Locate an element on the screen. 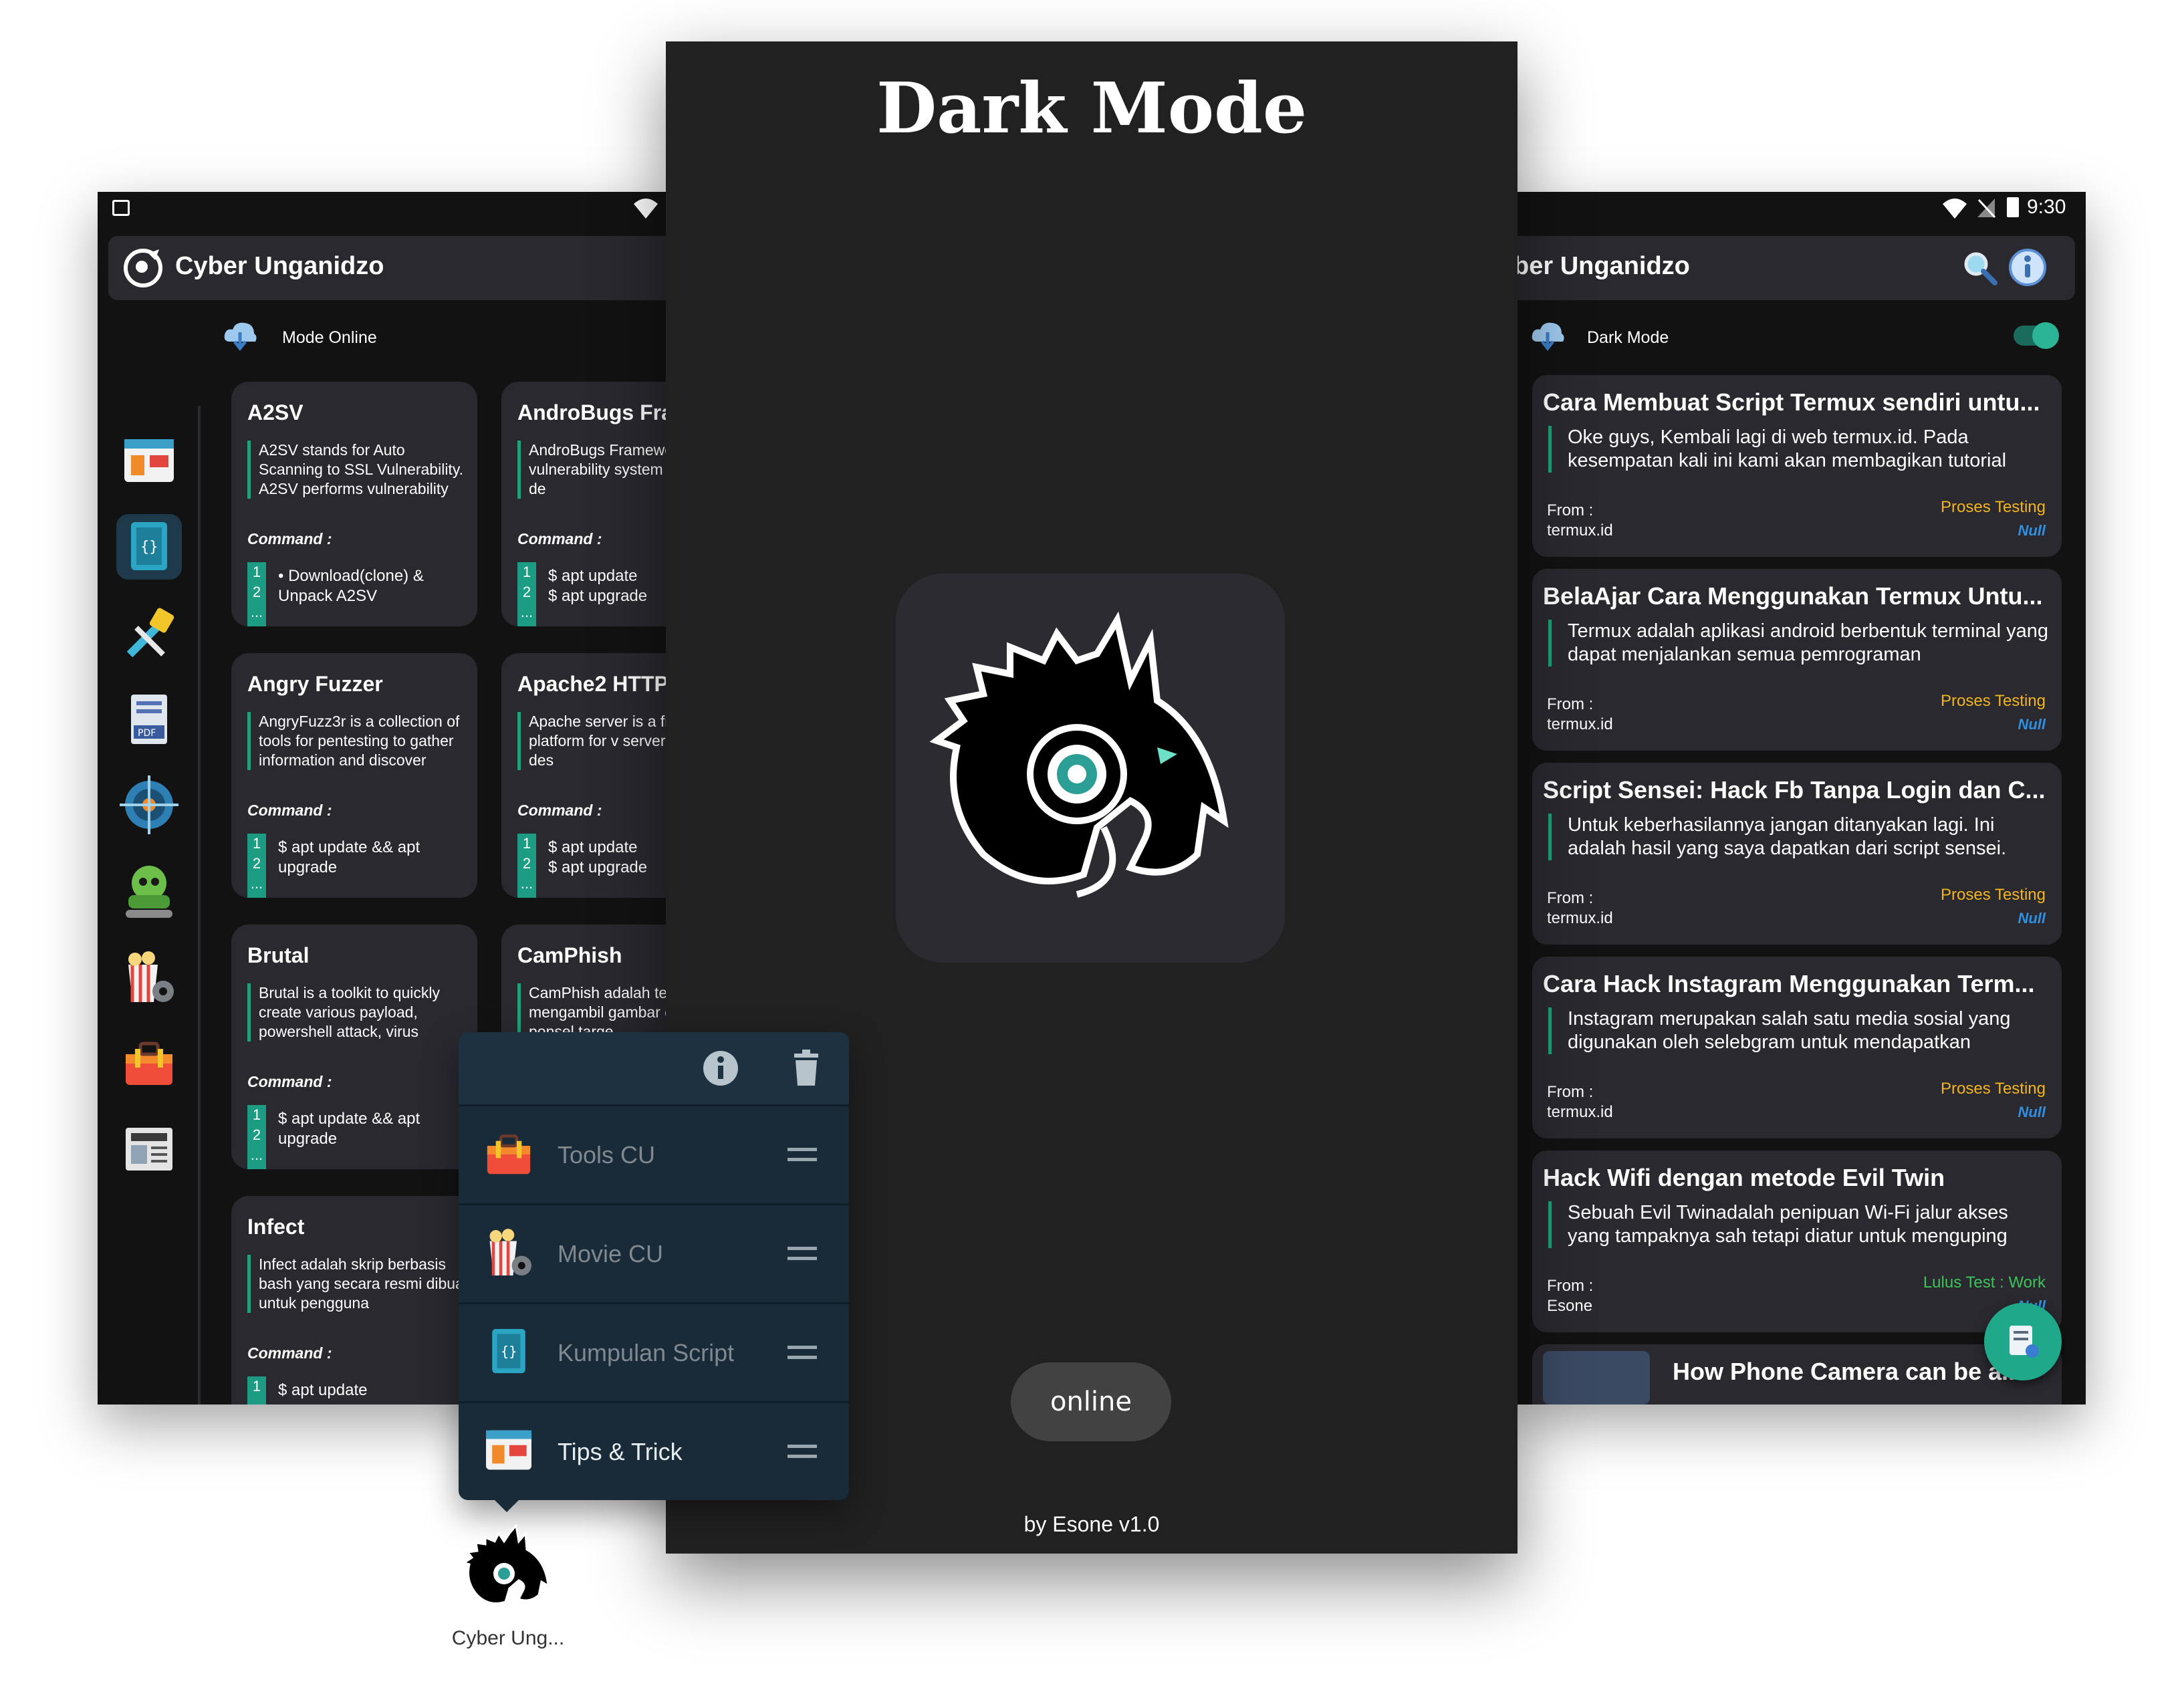 The image size is (2182, 1708). shortcut-tips-trick: Tips & Trick is located at coordinates (654, 1451).